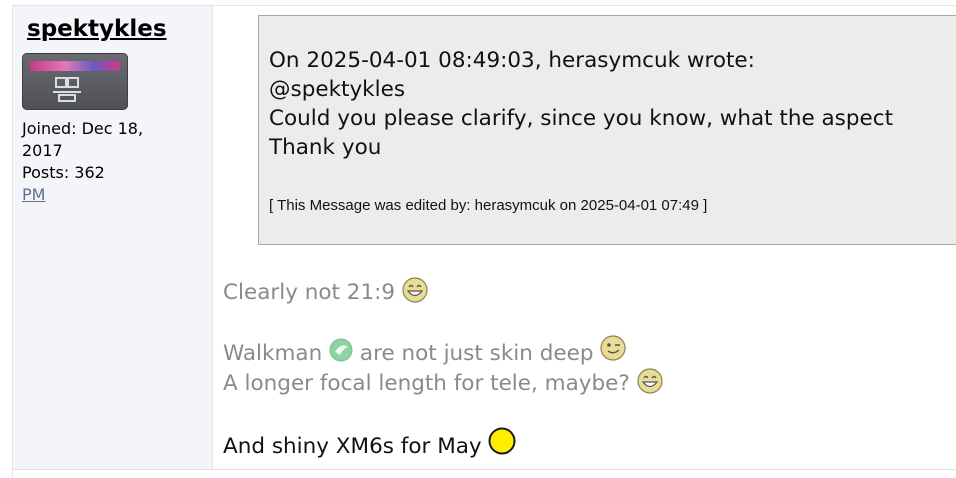 The height and width of the screenshot is (478, 956). What do you see at coordinates (341, 350) in the screenshot?
I see `walkman-logo-icon` at bounding box center [341, 350].